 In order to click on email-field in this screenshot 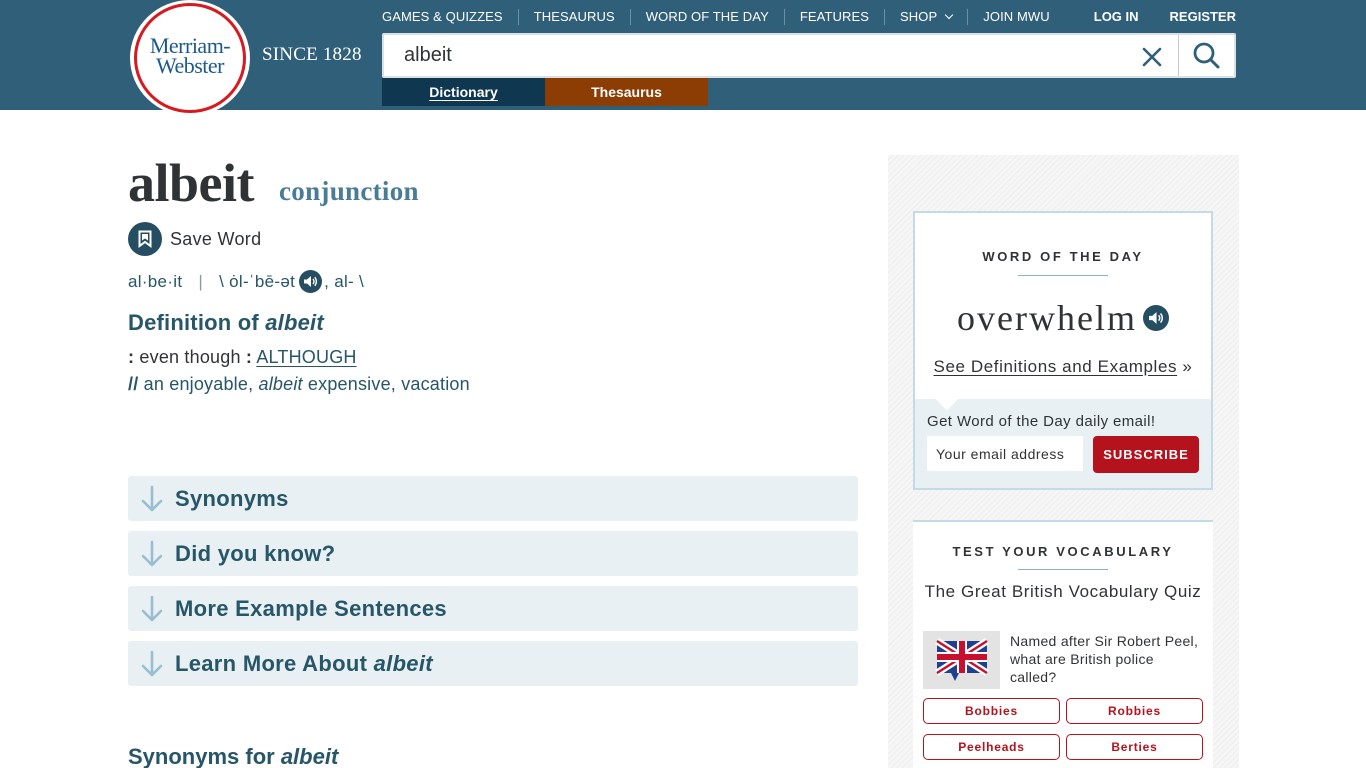, I will do `click(1005, 453)`.